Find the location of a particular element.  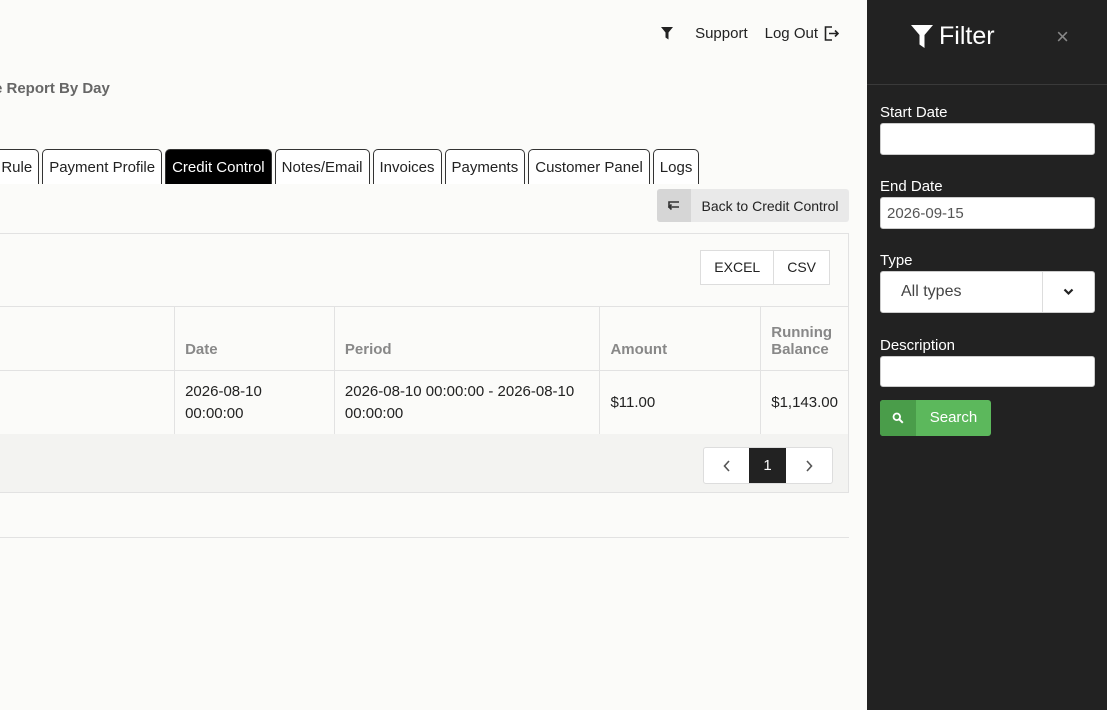

description-label: Description is located at coordinates (918, 345).